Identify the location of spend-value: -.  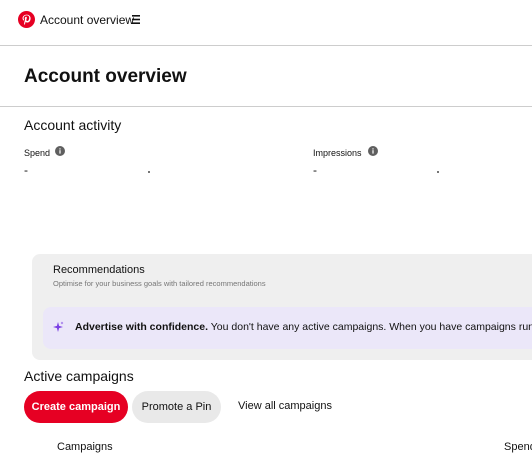
(26, 170).